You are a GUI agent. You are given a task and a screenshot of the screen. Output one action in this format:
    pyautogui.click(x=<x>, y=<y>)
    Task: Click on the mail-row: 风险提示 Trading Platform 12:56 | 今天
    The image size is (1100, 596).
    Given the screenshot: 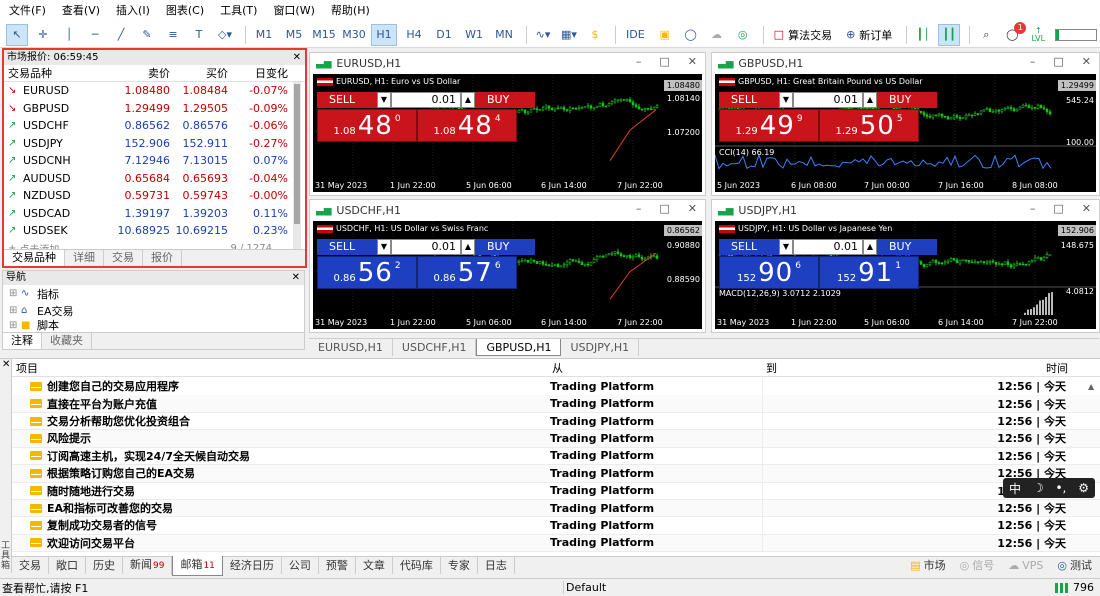 What is the action you would take?
    pyautogui.click(x=556, y=439)
    